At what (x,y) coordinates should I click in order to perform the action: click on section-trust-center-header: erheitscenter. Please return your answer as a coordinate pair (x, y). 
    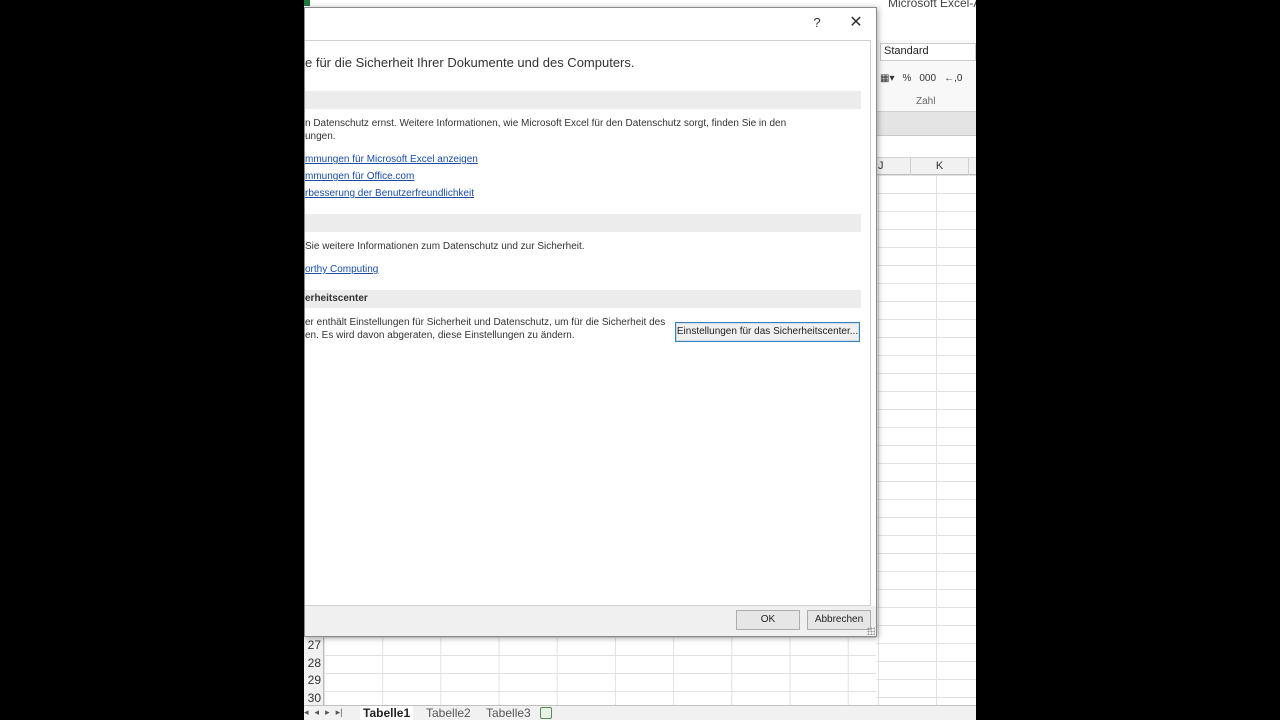
    Looking at the image, I should click on (583, 299).